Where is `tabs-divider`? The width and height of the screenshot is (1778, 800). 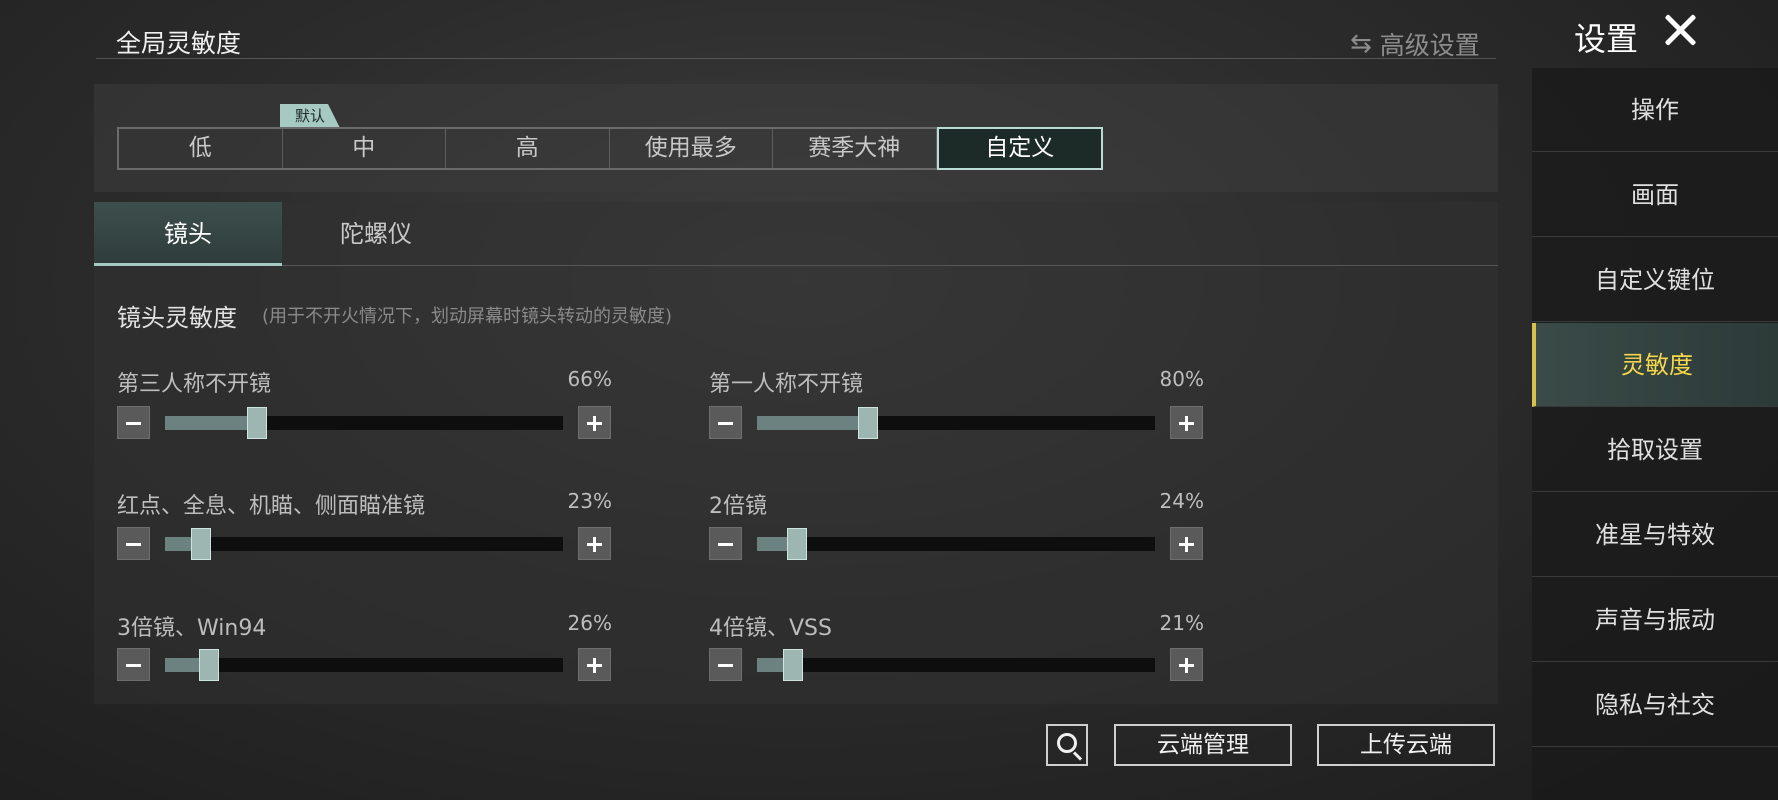 tabs-divider is located at coordinates (796, 265).